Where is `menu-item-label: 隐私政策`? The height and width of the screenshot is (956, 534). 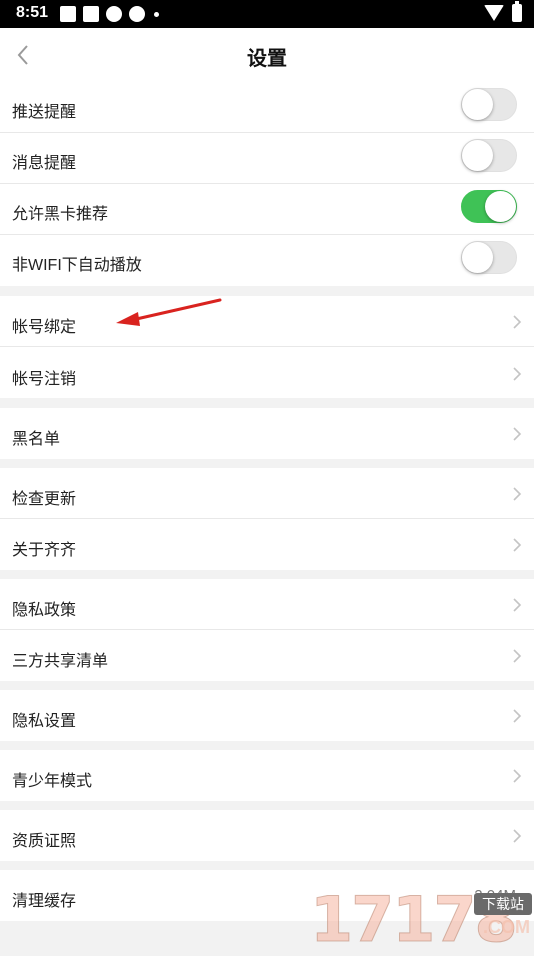 menu-item-label: 隐私政策 is located at coordinates (44, 610).